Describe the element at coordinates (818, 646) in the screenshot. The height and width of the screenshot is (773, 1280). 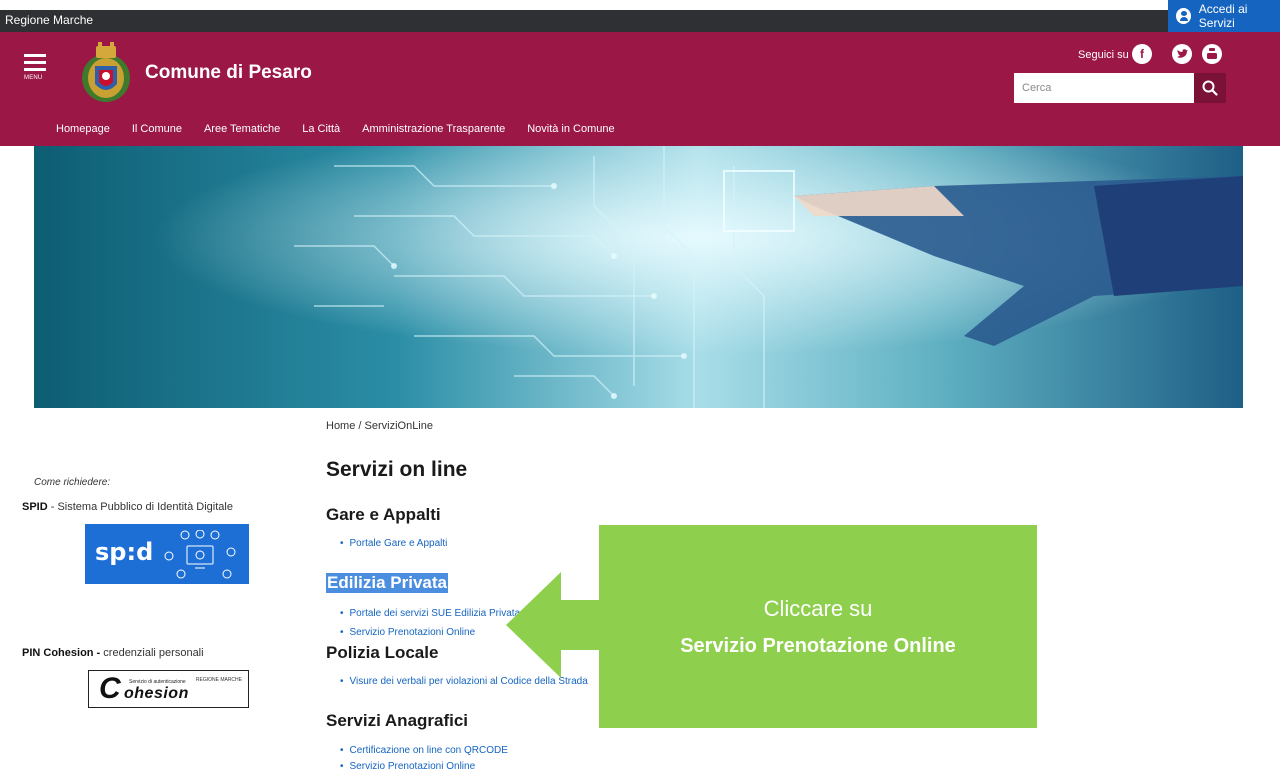
I see `callout-line-2: Servizio Prenotazione Online` at that location.